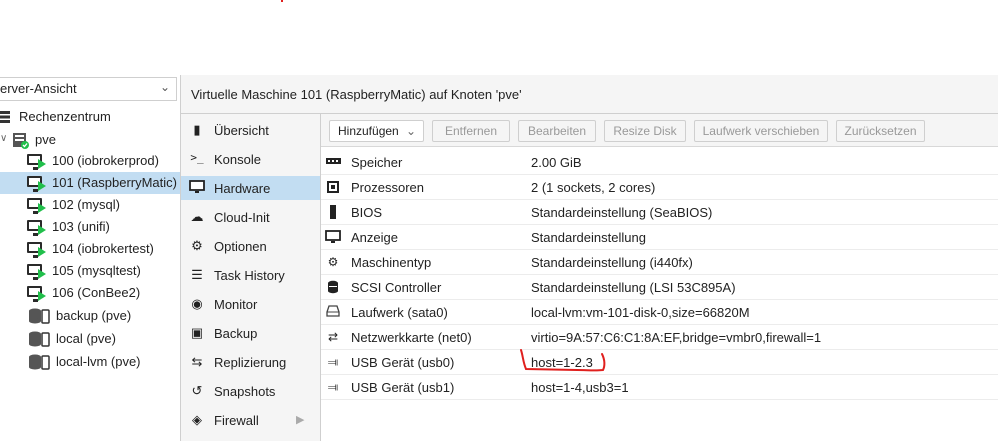  I want to click on tree-vm-105: 105 (mysqltest), so click(90, 271).